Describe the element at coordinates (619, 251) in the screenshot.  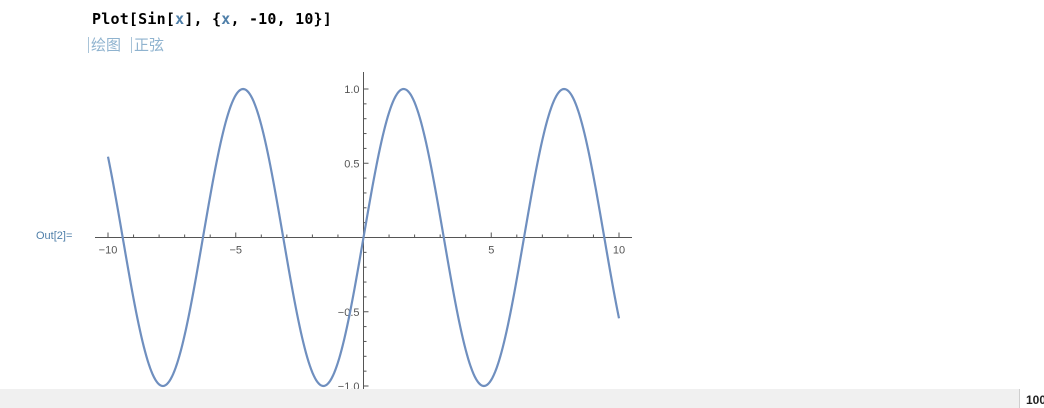
I see `x-tick-label: 10` at that location.